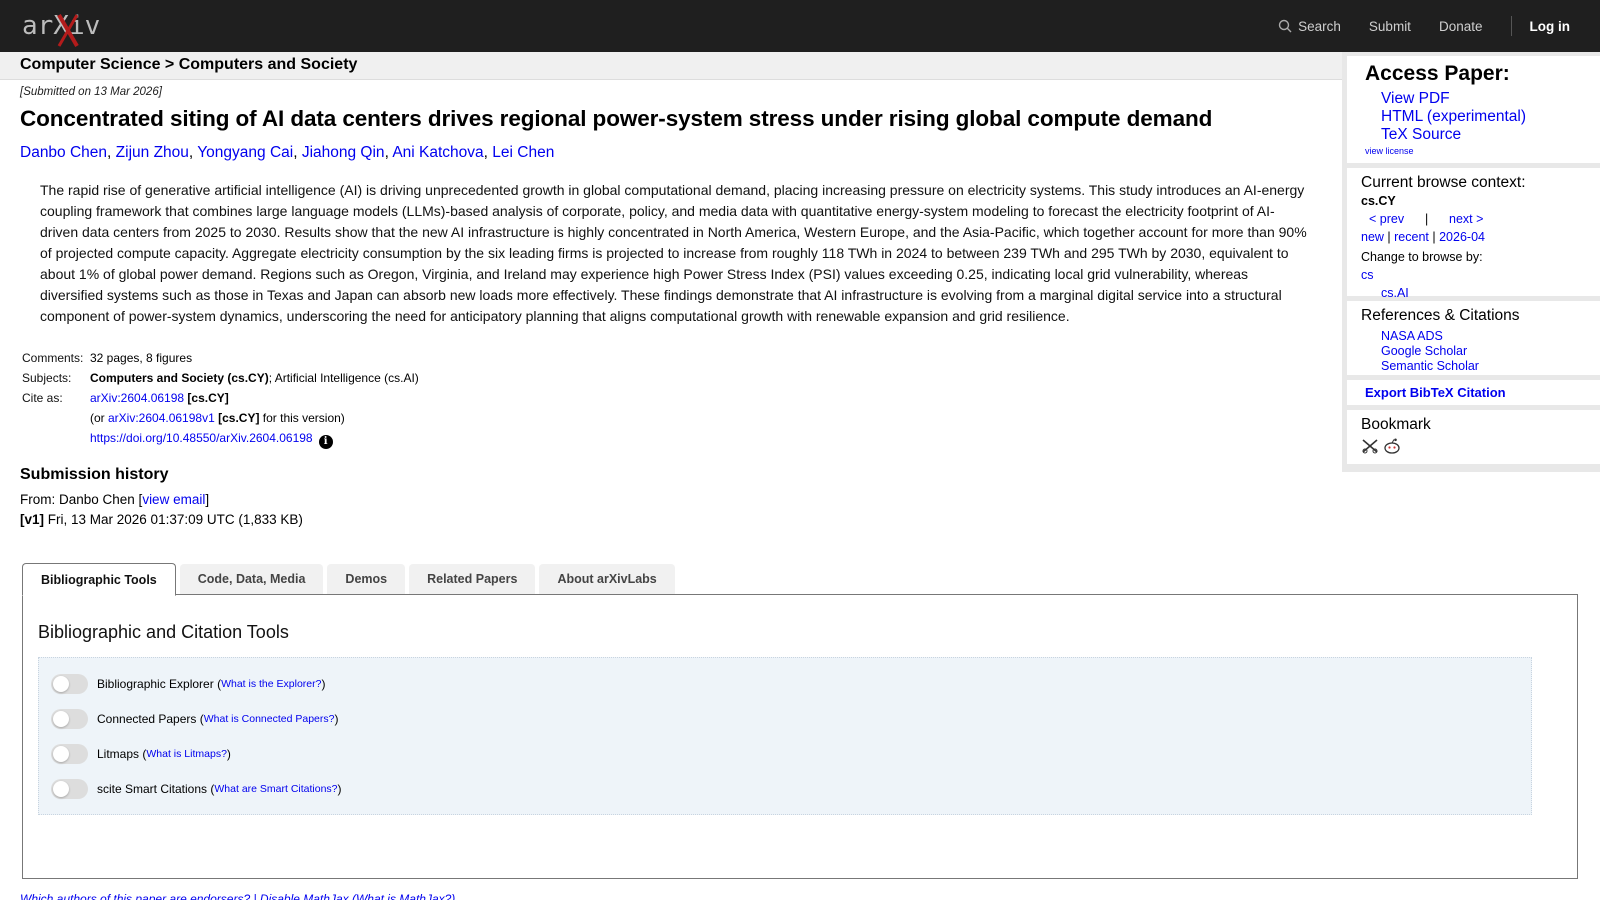 Image resolution: width=1600 pixels, height=900 pixels. Describe the element at coordinates (94, 474) in the screenshot. I see `submission-history-heading: Submission history` at that location.